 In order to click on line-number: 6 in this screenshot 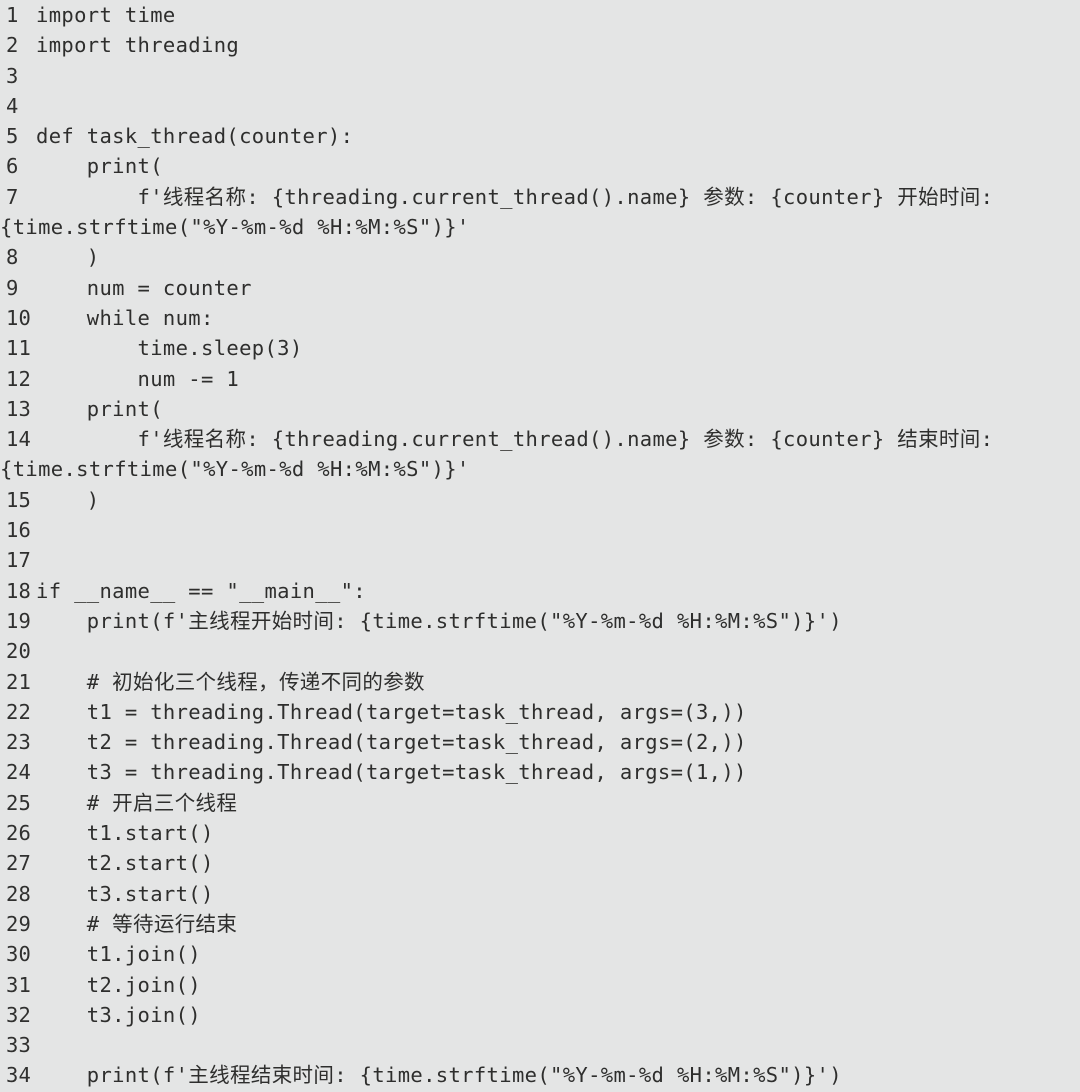, I will do `click(12, 166)`.